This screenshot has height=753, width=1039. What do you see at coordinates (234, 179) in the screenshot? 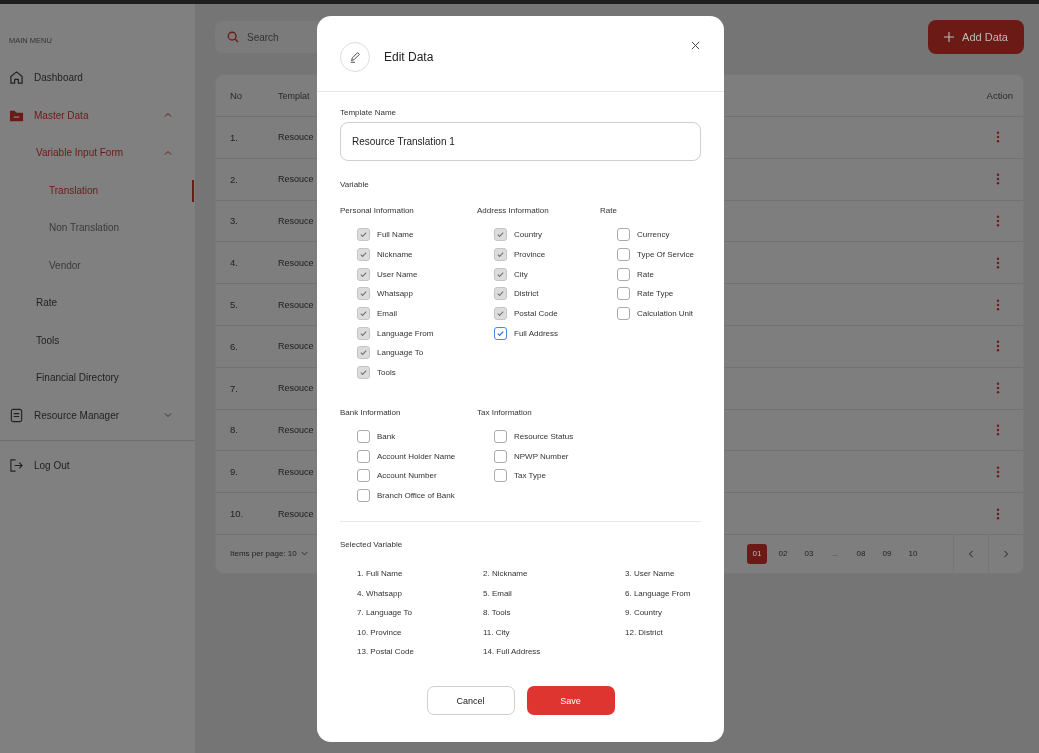
I see `table-cell-text: 2.` at bounding box center [234, 179].